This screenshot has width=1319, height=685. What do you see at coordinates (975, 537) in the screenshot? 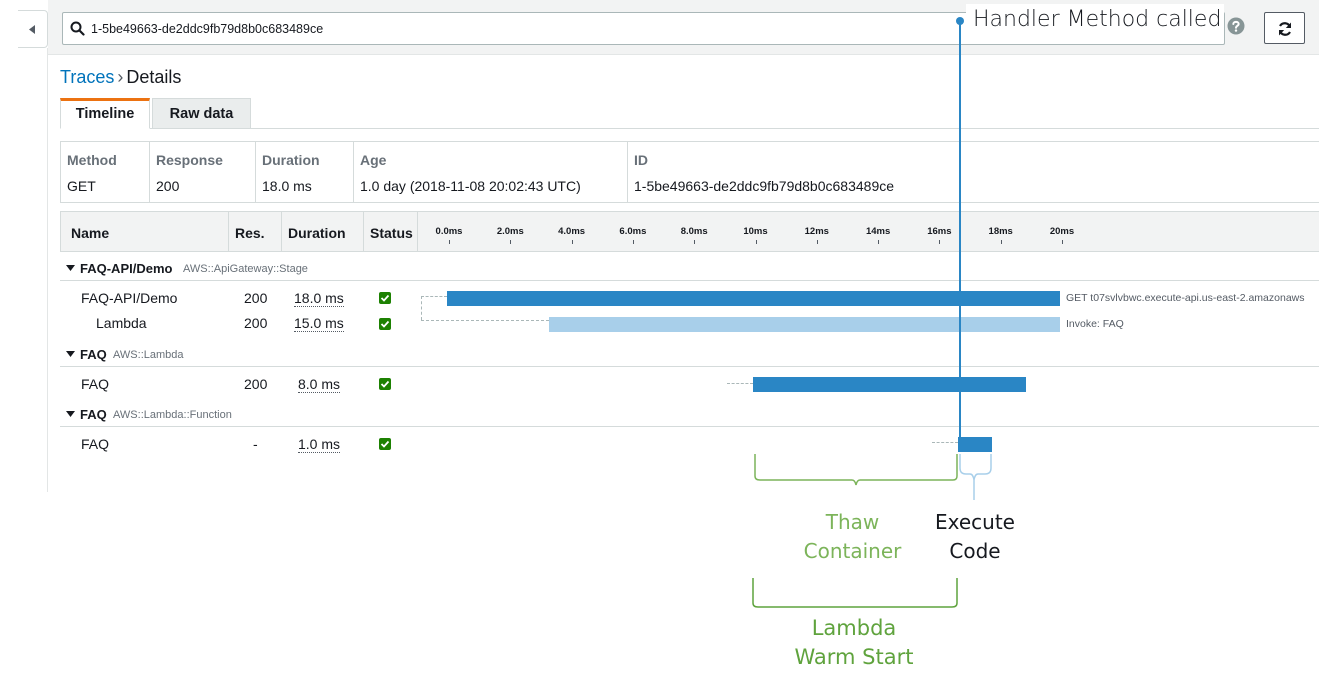
I see `execute-code-annotation: Execute Code` at bounding box center [975, 537].